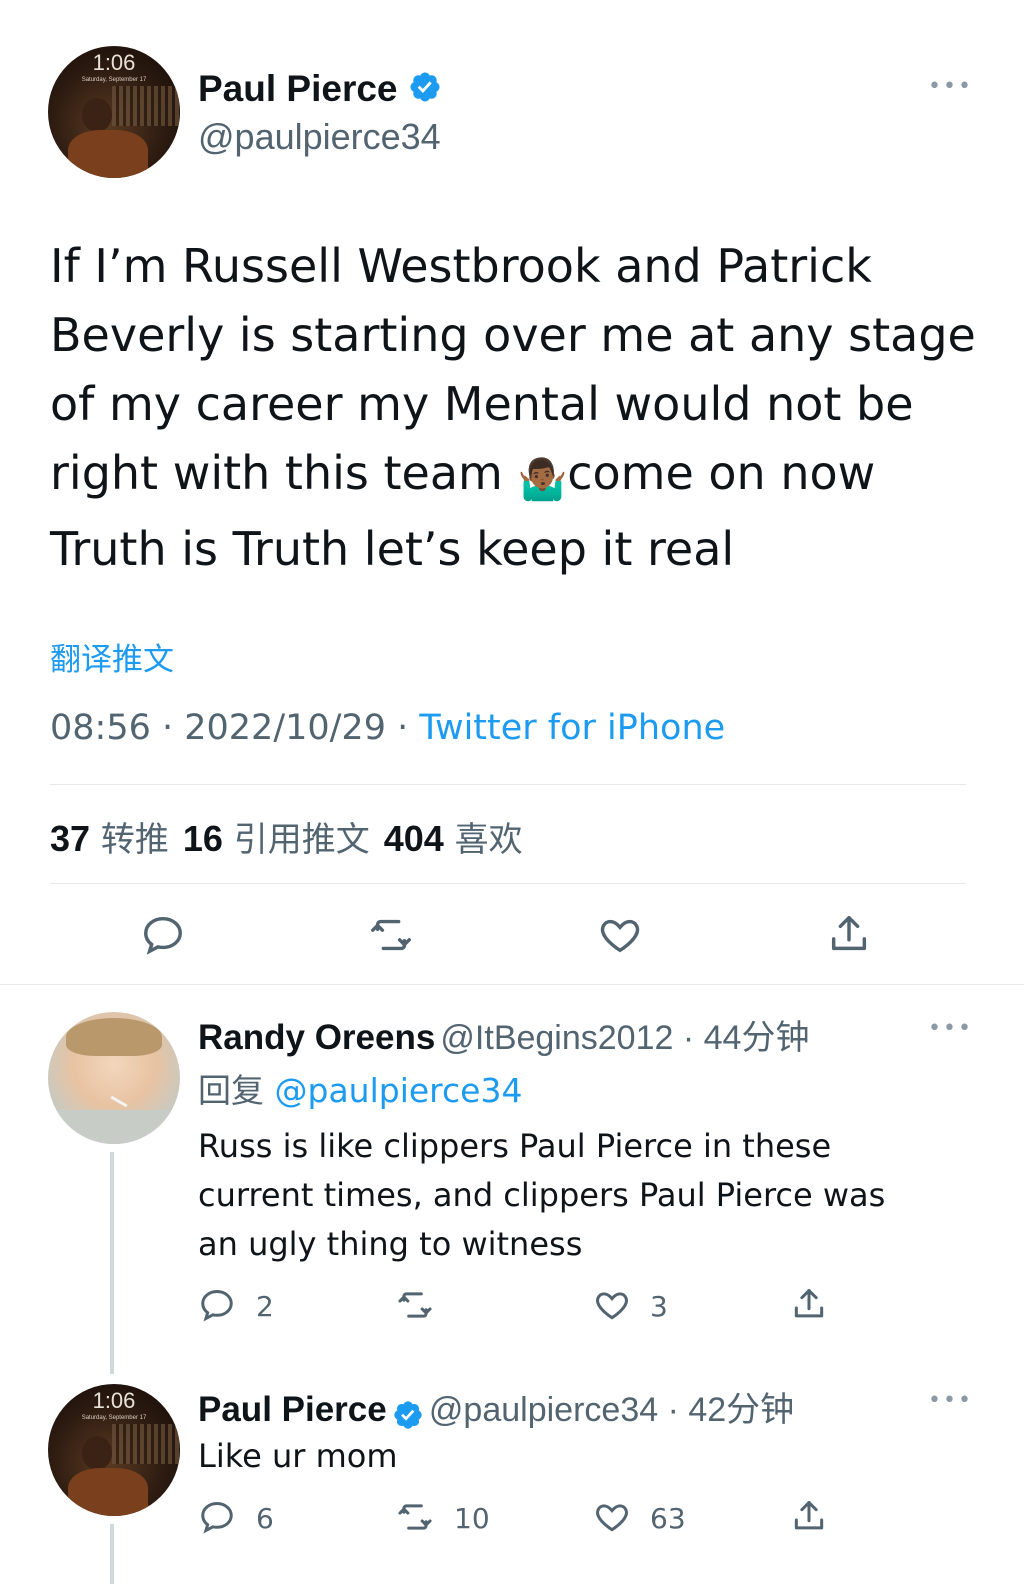 Image resolution: width=1024 pixels, height=1584 pixels. I want to click on reply-author-handle: @paulpierce34 · 42分钟, so click(611, 1410).